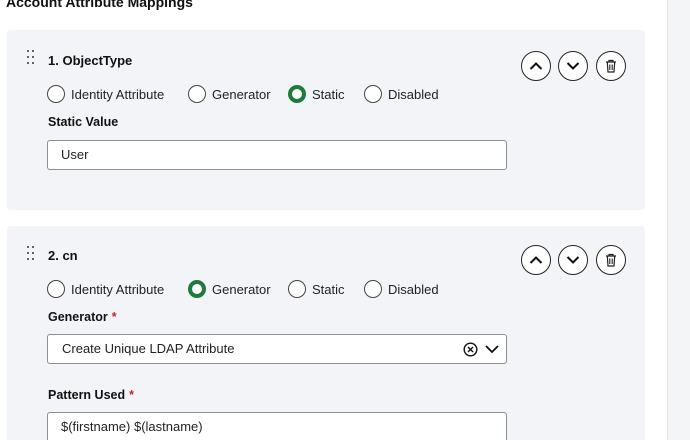 The width and height of the screenshot is (690, 440). I want to click on pattern-used-label: Pattern Used *, so click(91, 395).